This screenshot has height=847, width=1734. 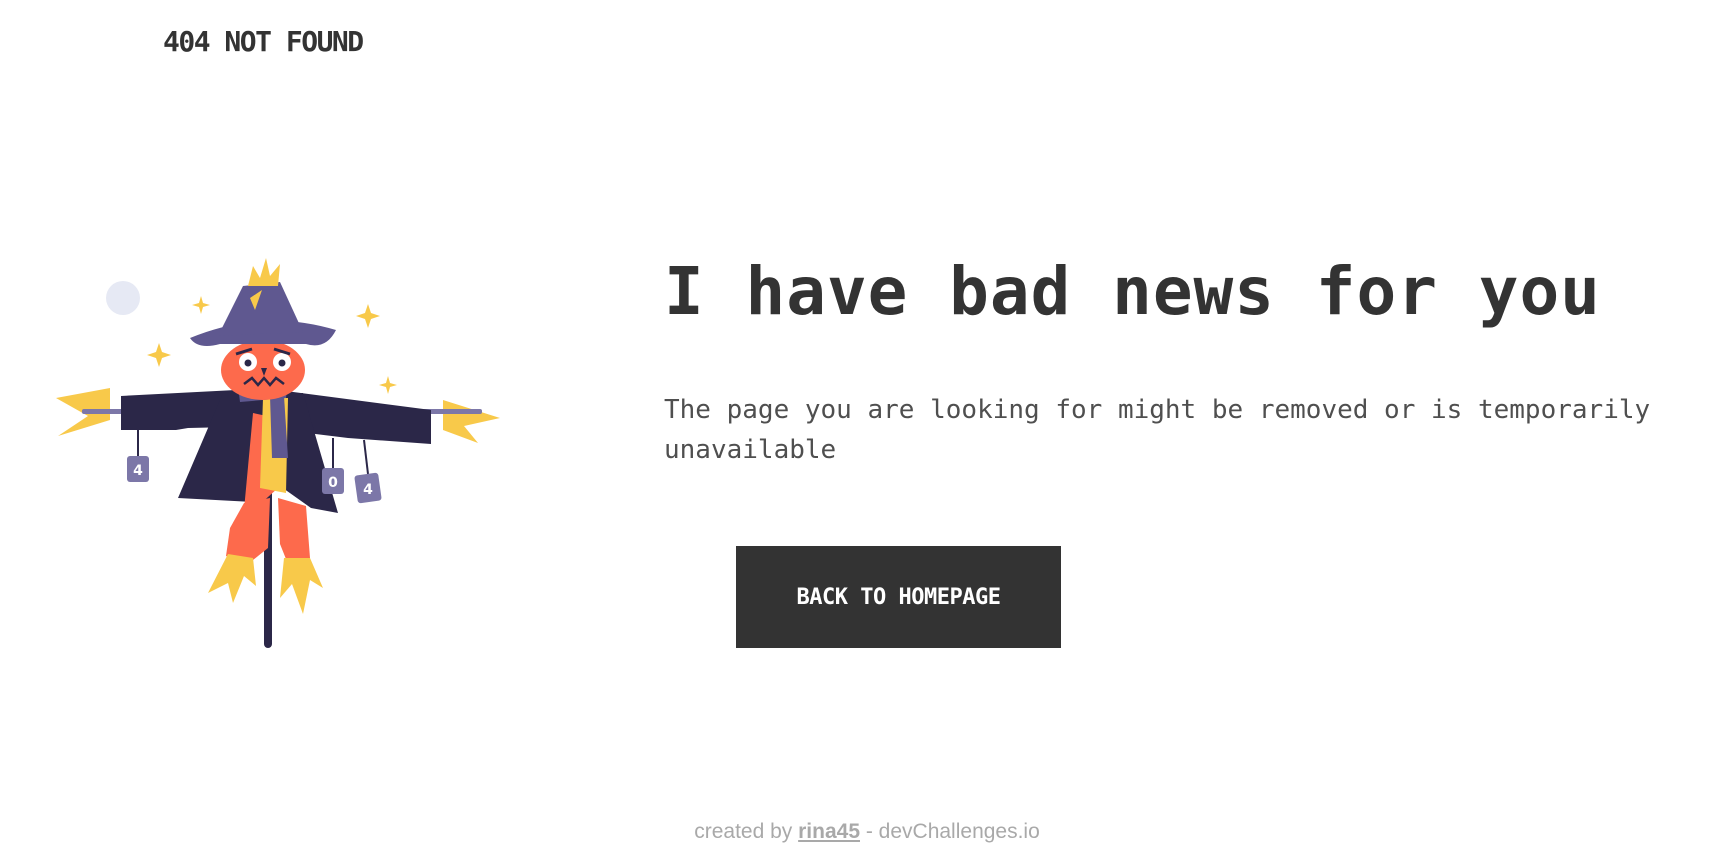 I want to click on footer: created by rina45 - devChallenges.io, so click(x=867, y=832).